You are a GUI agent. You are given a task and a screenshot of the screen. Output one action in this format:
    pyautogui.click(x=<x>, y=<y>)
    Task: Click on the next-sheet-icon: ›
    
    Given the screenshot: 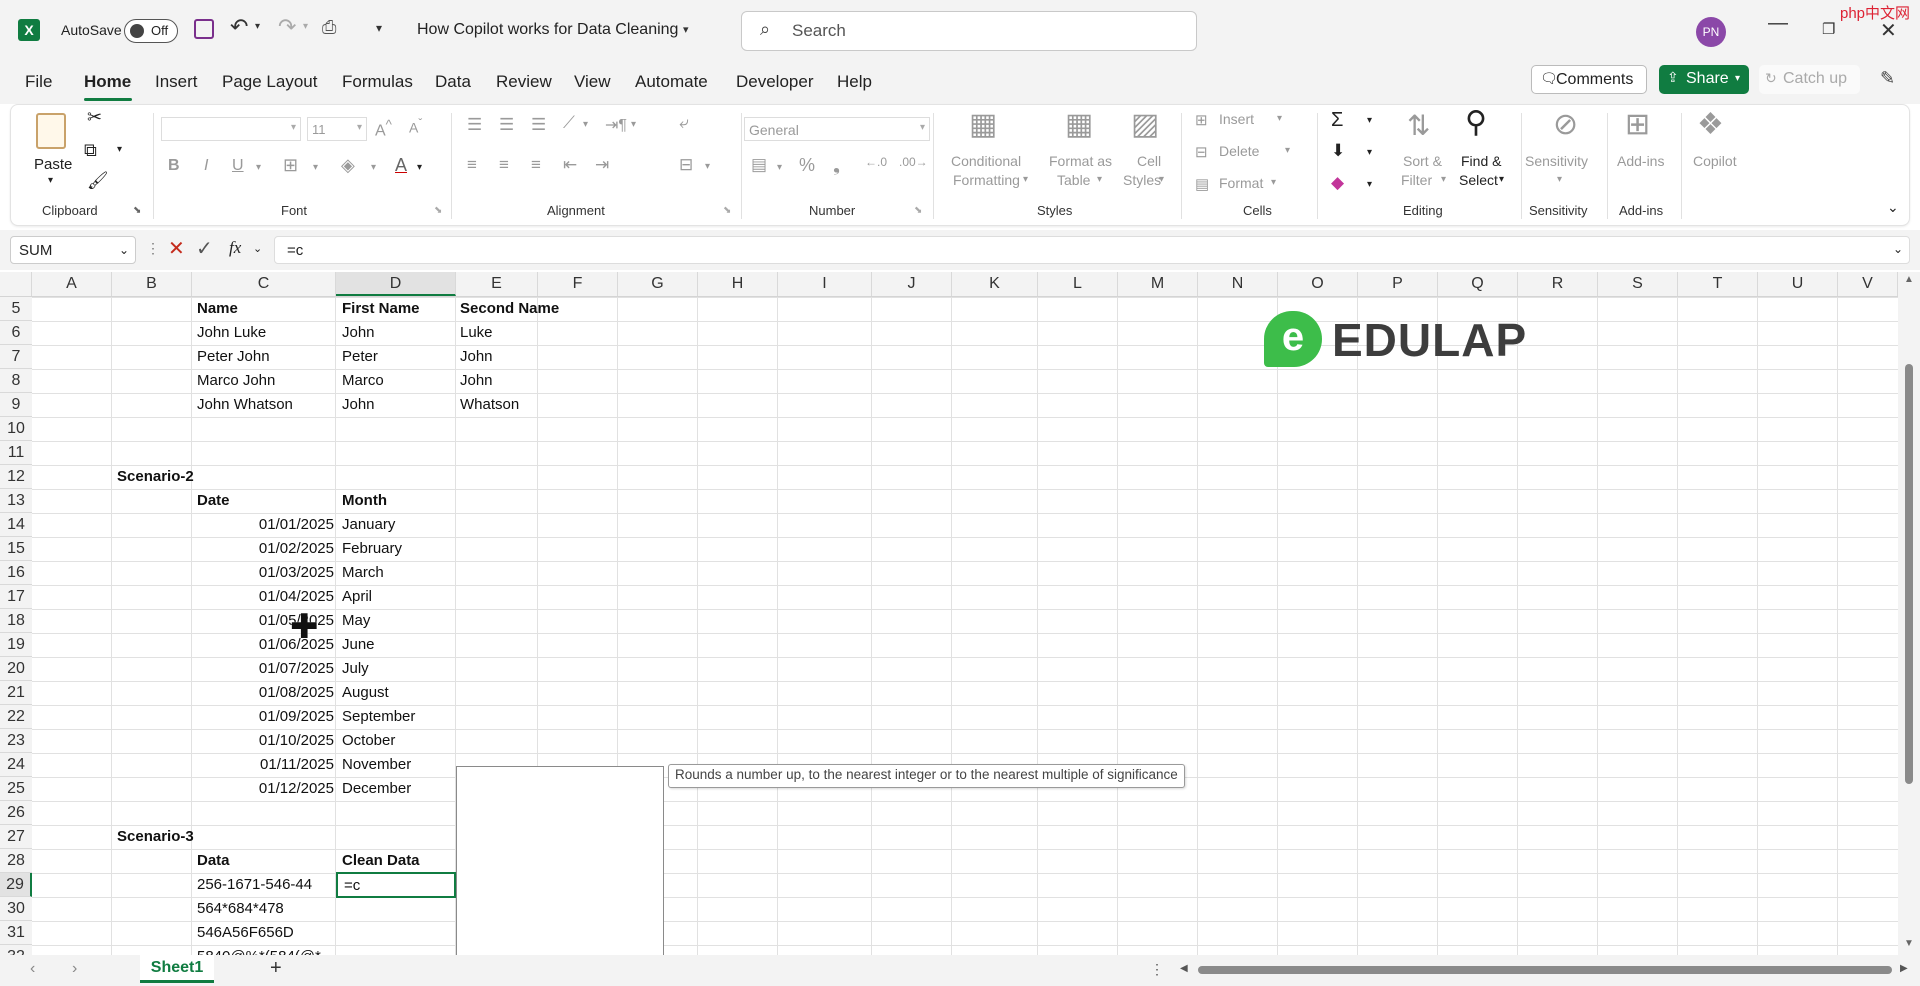 What is the action you would take?
    pyautogui.click(x=74, y=969)
    